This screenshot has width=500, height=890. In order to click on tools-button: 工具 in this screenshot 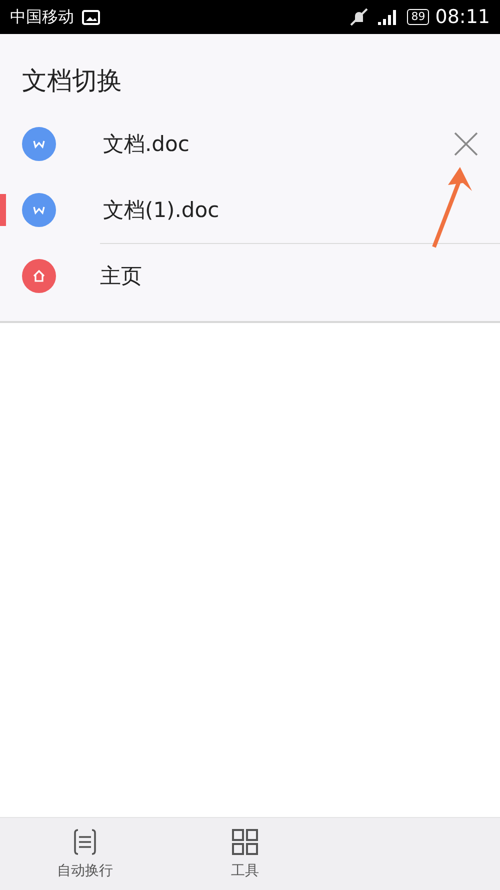, I will do `click(245, 854)`.